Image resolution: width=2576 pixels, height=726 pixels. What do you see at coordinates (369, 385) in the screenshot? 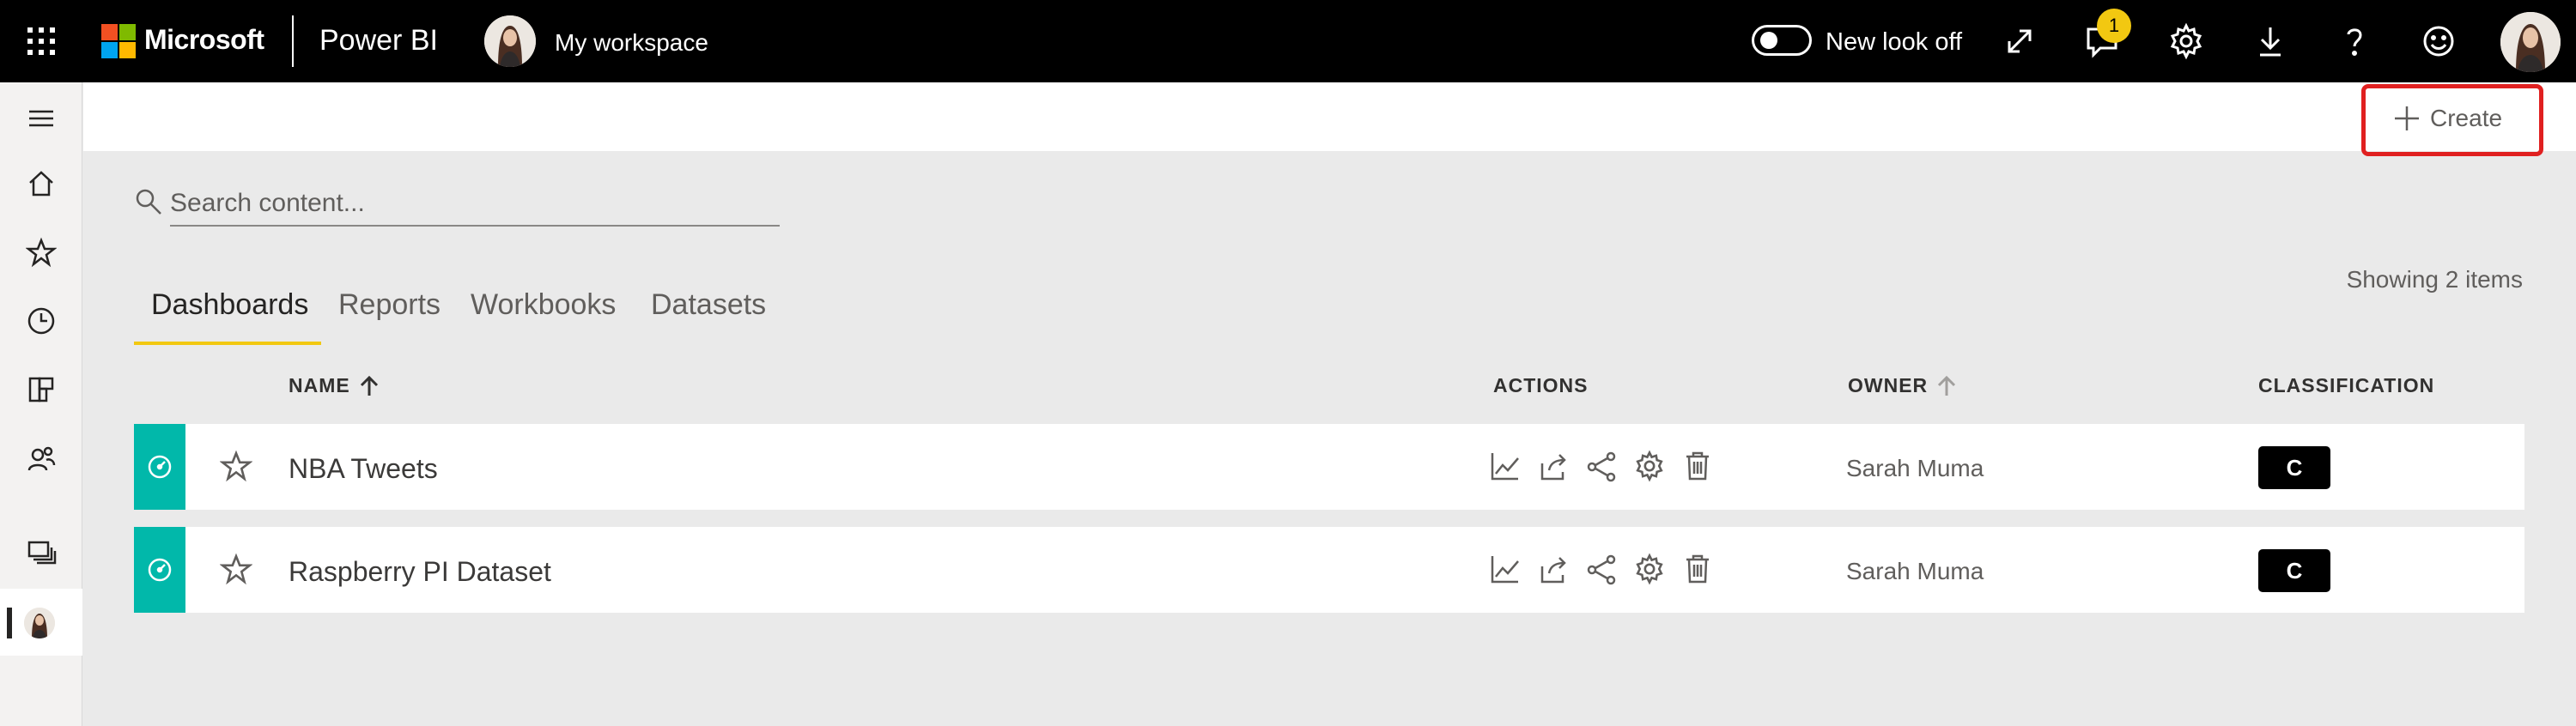
I see `sort-ascending-icon` at bounding box center [369, 385].